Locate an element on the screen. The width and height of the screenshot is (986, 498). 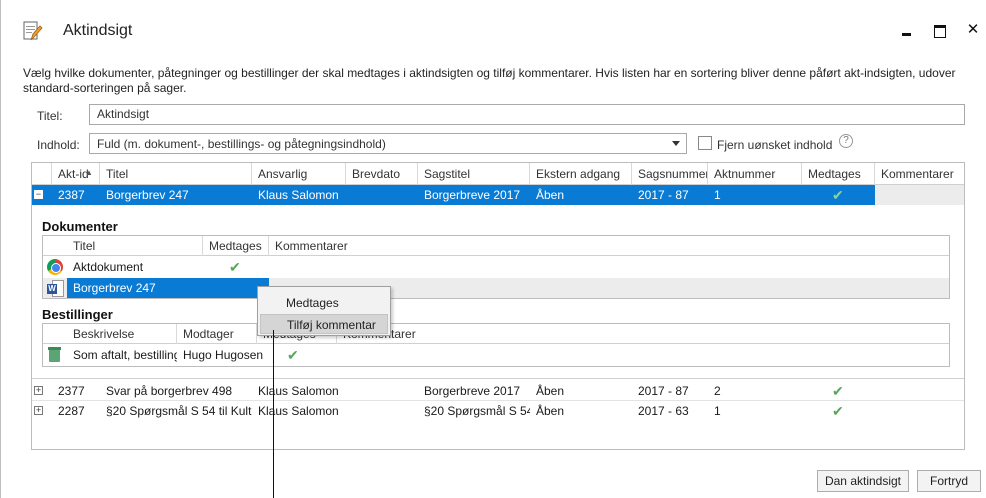
column-header-kommentarer: Kommentarer is located at coordinates (919, 174).